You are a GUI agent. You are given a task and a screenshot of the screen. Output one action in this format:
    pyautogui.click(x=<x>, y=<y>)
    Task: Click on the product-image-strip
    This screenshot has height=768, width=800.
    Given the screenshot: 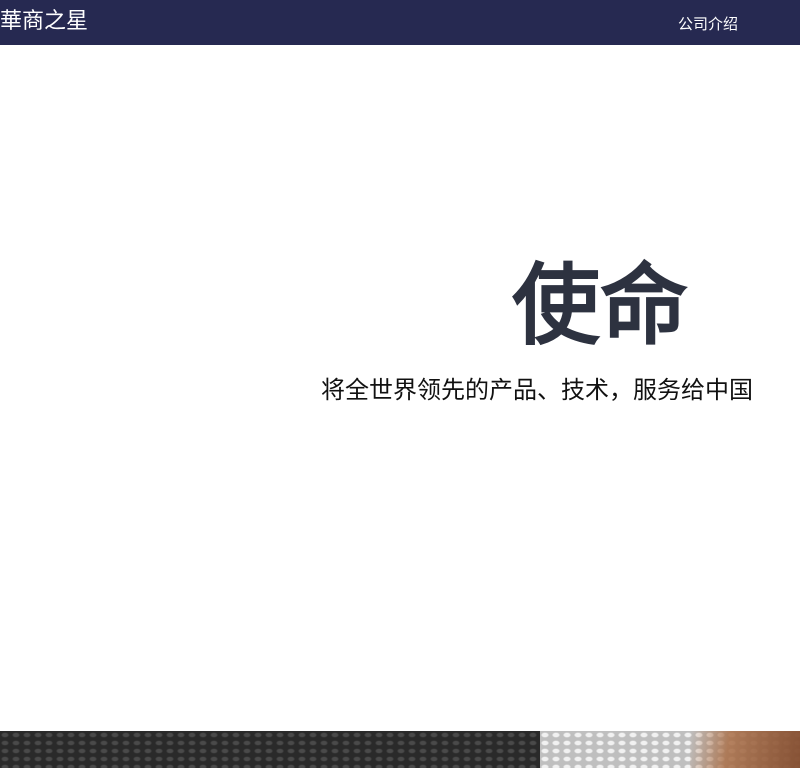 What is the action you would take?
    pyautogui.click(x=400, y=749)
    